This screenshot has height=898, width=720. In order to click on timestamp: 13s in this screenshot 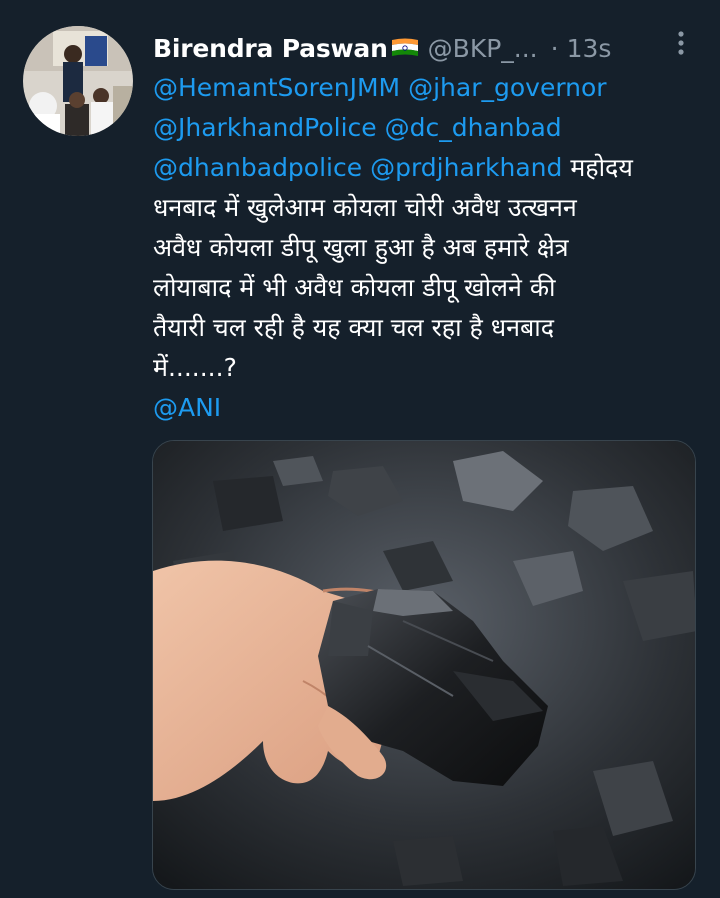, I will do `click(589, 48)`.